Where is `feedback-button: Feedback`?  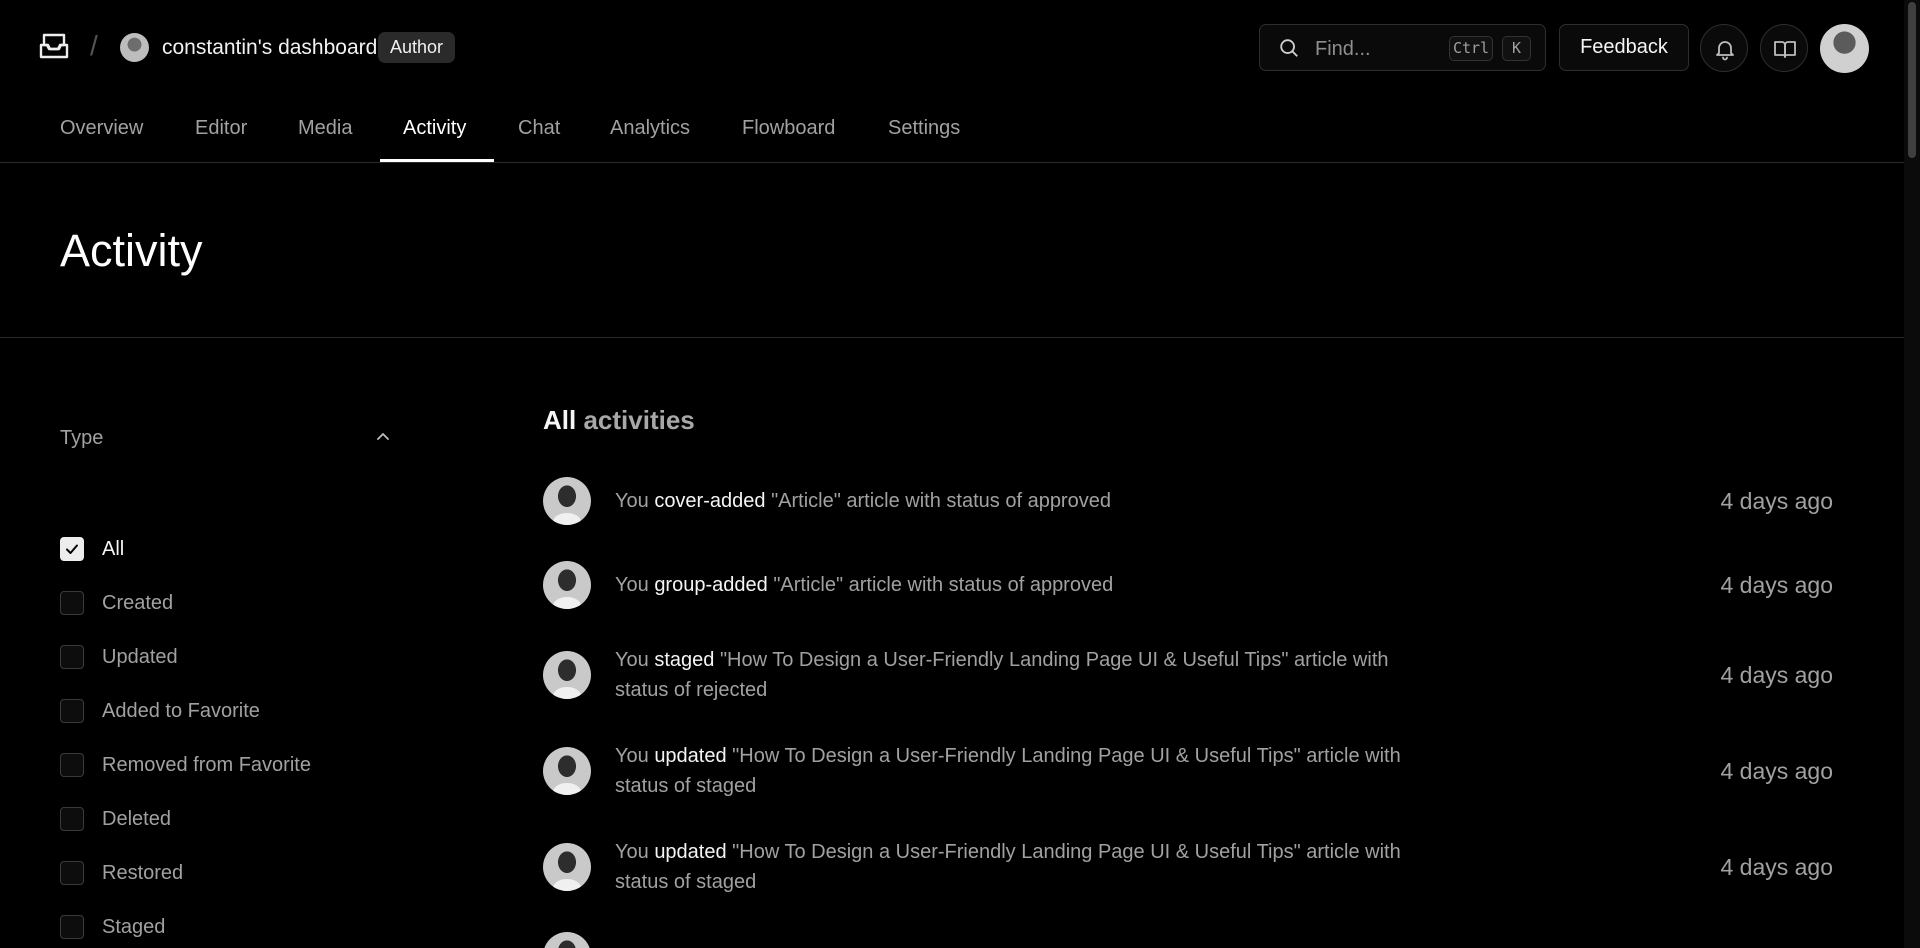
feedback-button: Feedback is located at coordinates (1624, 47).